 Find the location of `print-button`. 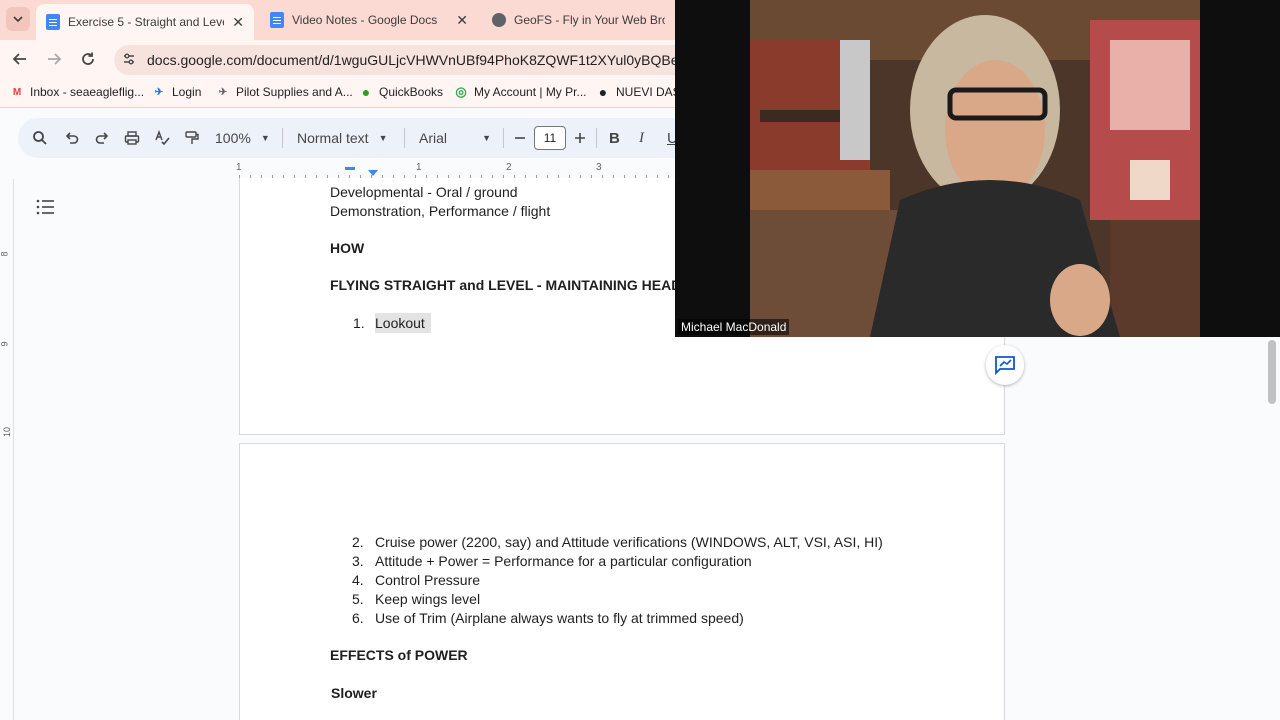

print-button is located at coordinates (132, 138).